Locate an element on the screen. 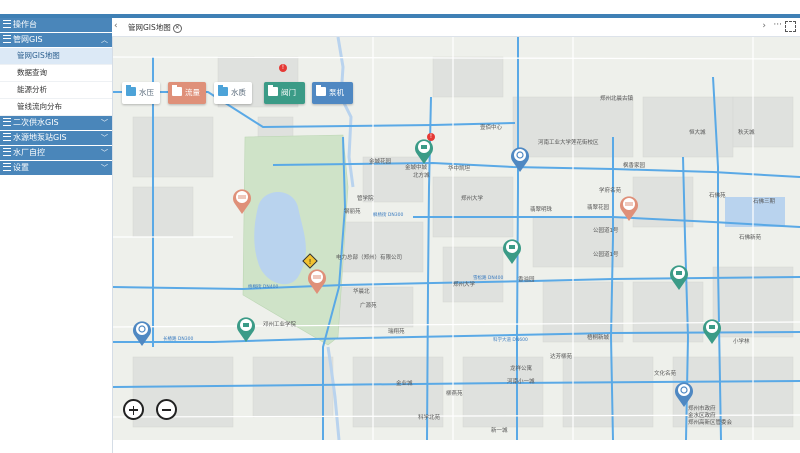 The width and height of the screenshot is (800, 453). map-label: 翡翠明珠 is located at coordinates (541, 210).